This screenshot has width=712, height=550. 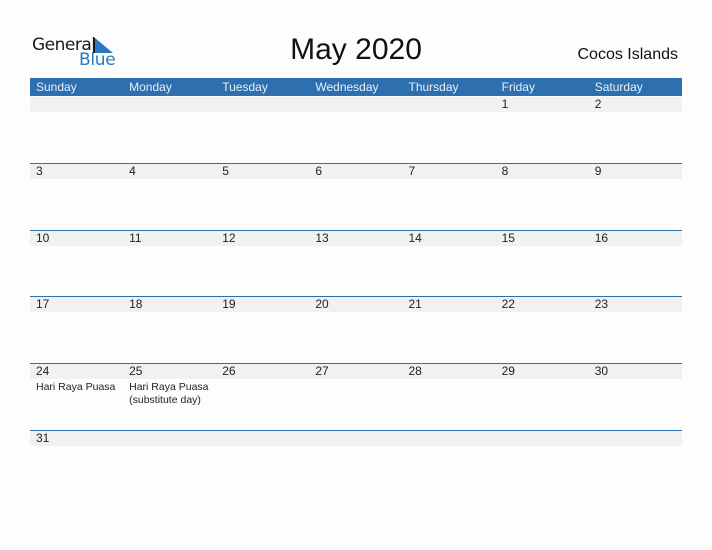 What do you see at coordinates (225, 171) in the screenshot?
I see `day-number: 5` at bounding box center [225, 171].